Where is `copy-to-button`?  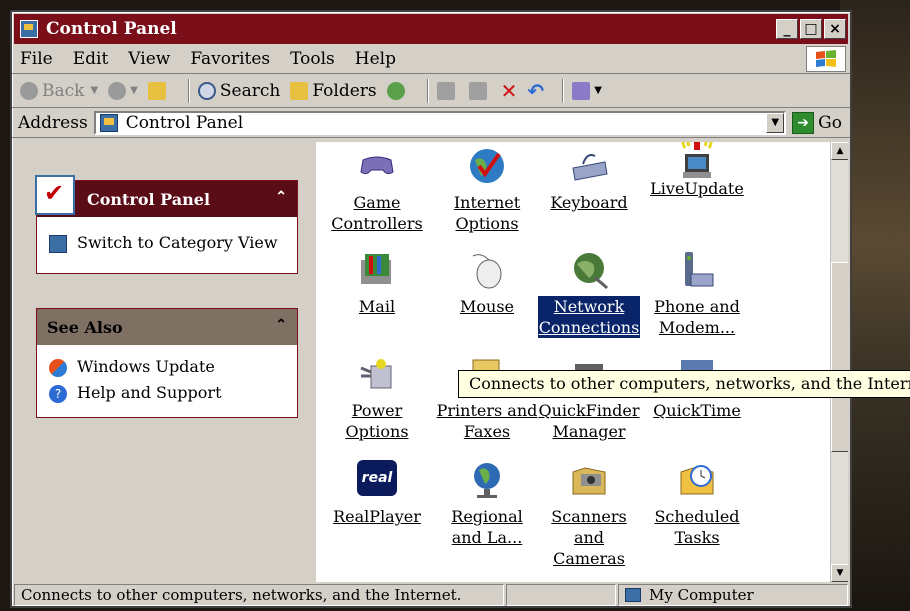 copy-to-button is located at coordinates (479, 90).